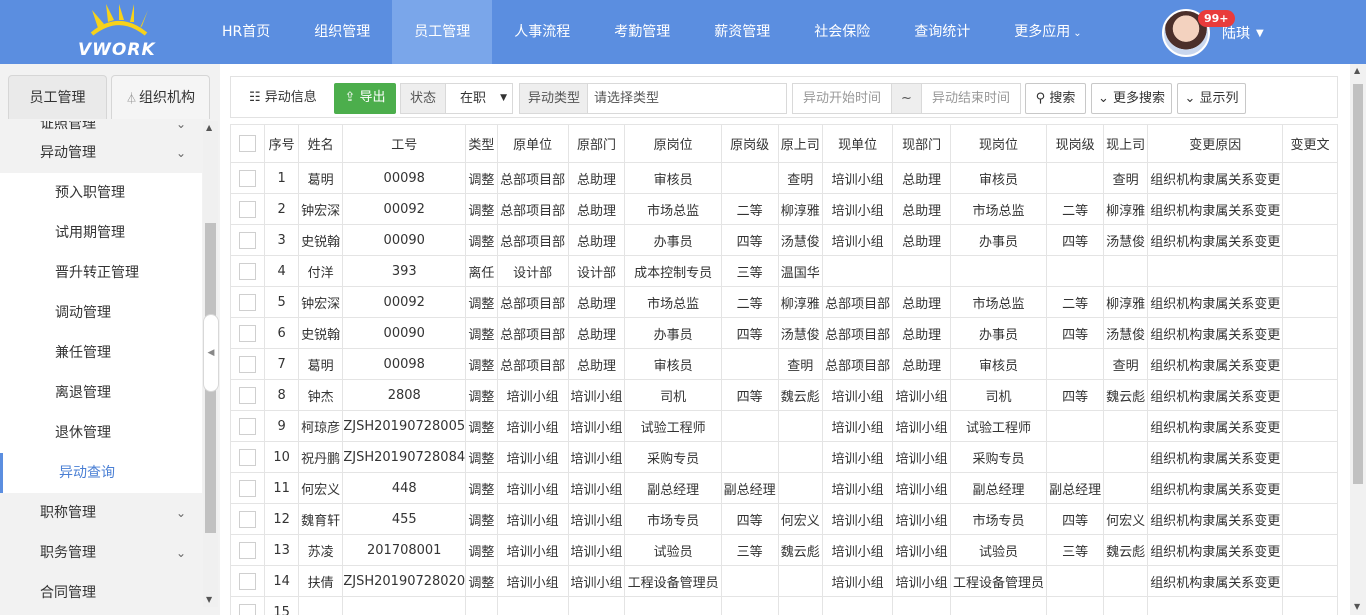 The image size is (1366, 615). I want to click on sidebar-group-positions: 职务管理 ⌄, so click(101, 553).